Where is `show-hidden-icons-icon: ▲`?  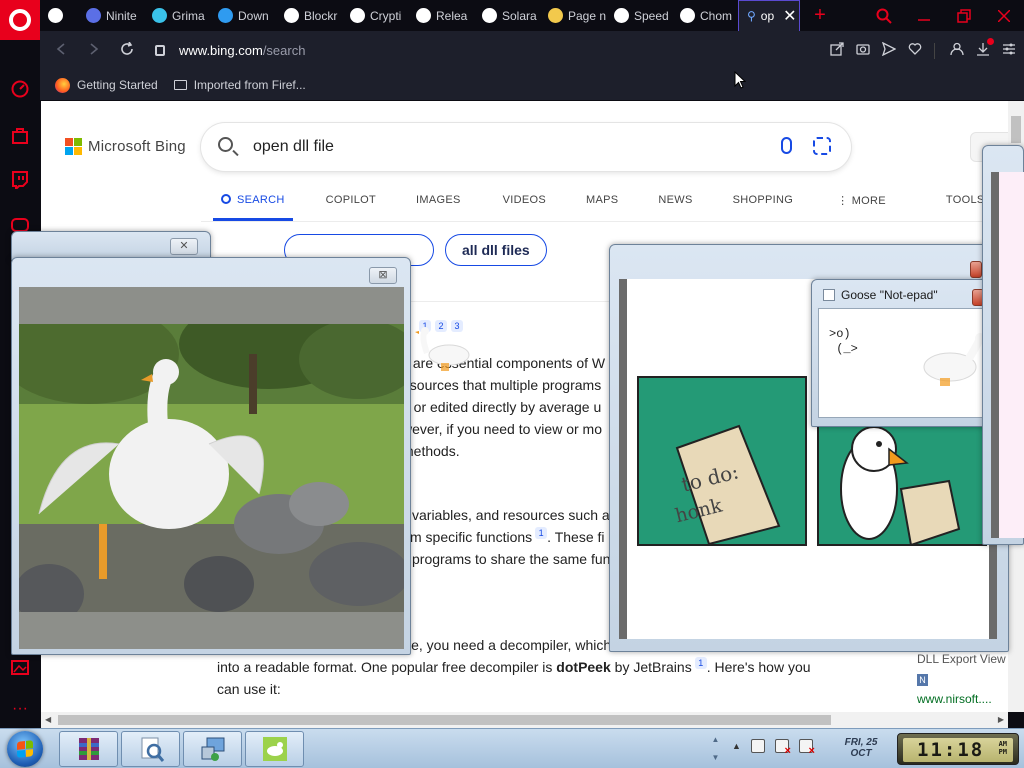
show-hidden-icons-icon: ▲ is located at coordinates (736, 746).